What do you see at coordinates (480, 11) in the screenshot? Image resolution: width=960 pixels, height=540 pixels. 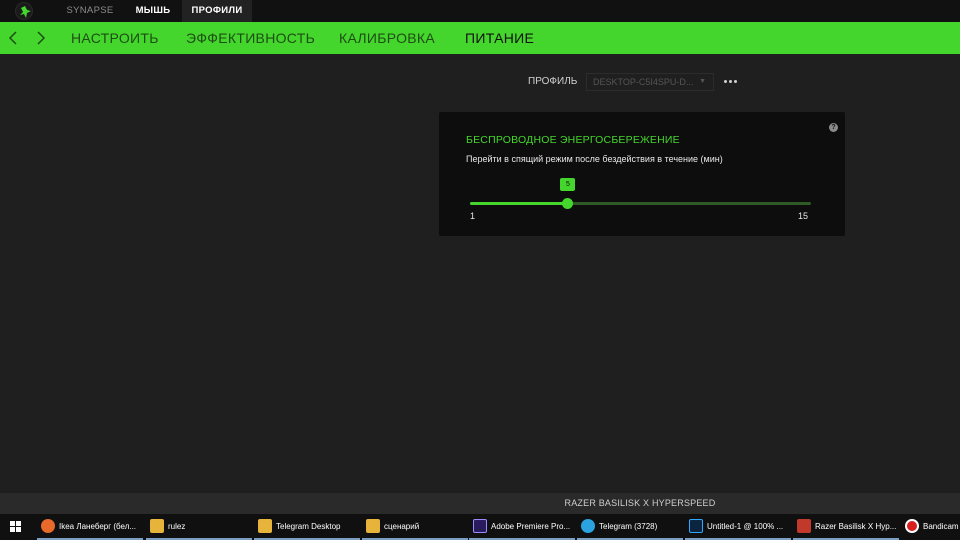 I see `title-bar: SYNAPSE МЫШЬ ПРОФИЛИ` at bounding box center [480, 11].